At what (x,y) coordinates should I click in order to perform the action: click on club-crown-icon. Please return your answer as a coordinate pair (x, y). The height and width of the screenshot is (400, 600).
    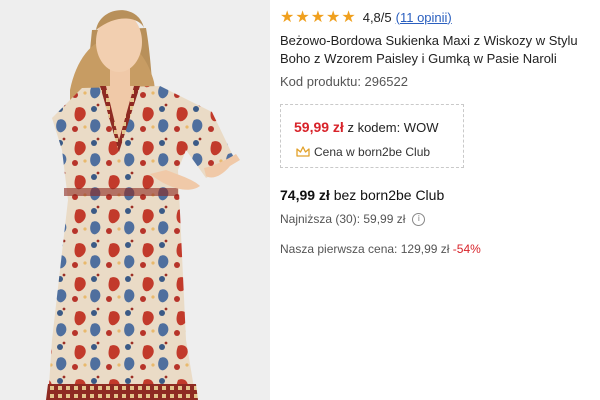
    Looking at the image, I should click on (303, 151).